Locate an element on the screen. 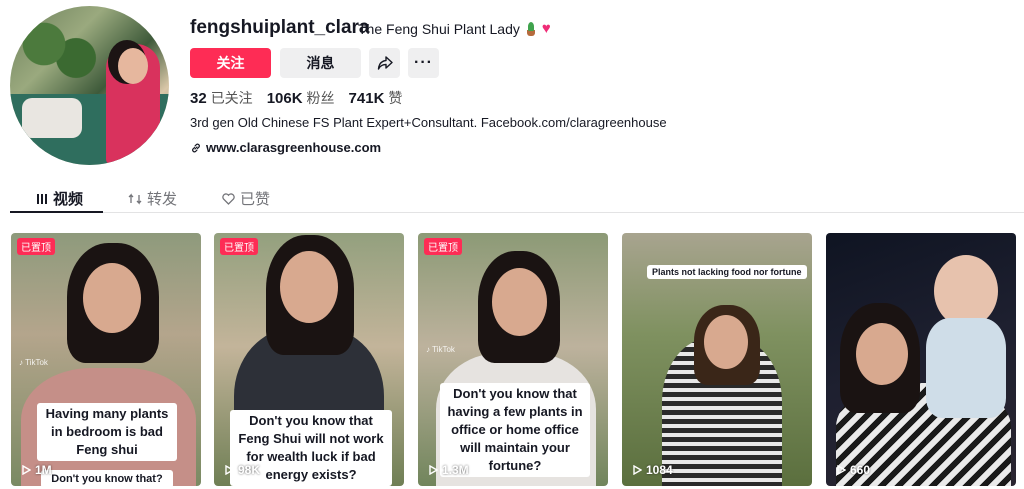  potted-plant-icon is located at coordinates (531, 28).